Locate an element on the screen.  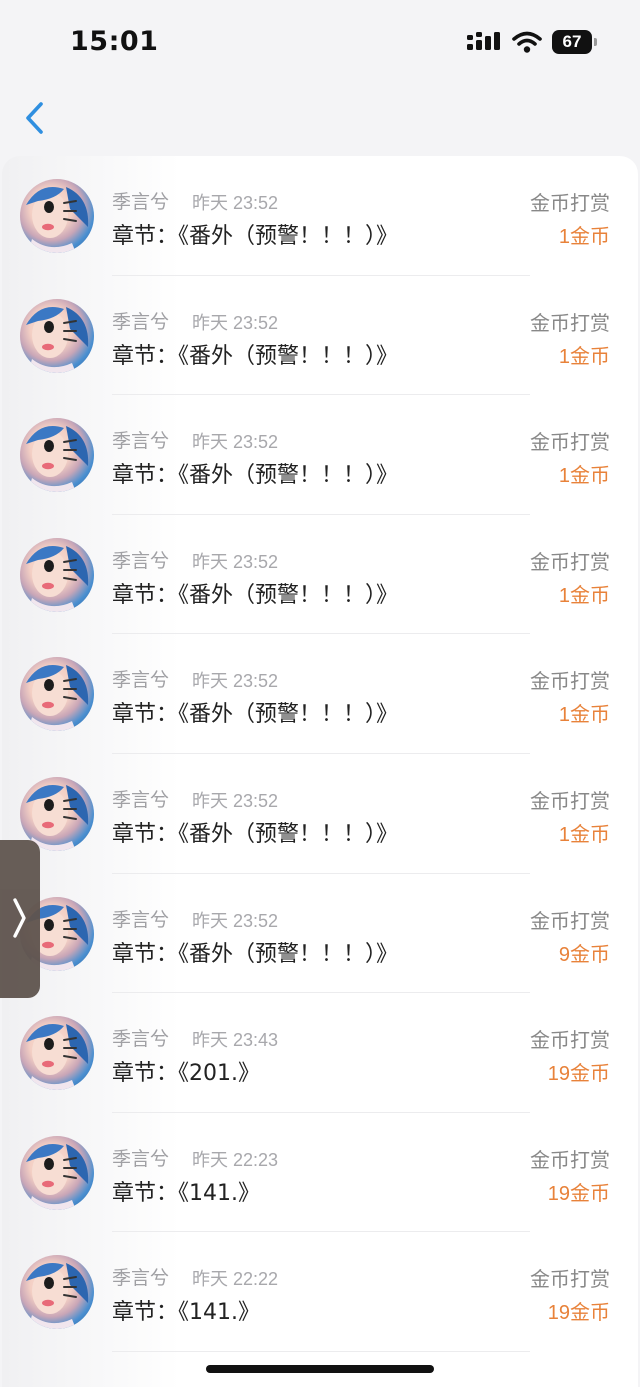
list-item: 季言兮 昨天 22:23 章节：《141.》 金币打赏 19金币 is located at coordinates (320, 1173).